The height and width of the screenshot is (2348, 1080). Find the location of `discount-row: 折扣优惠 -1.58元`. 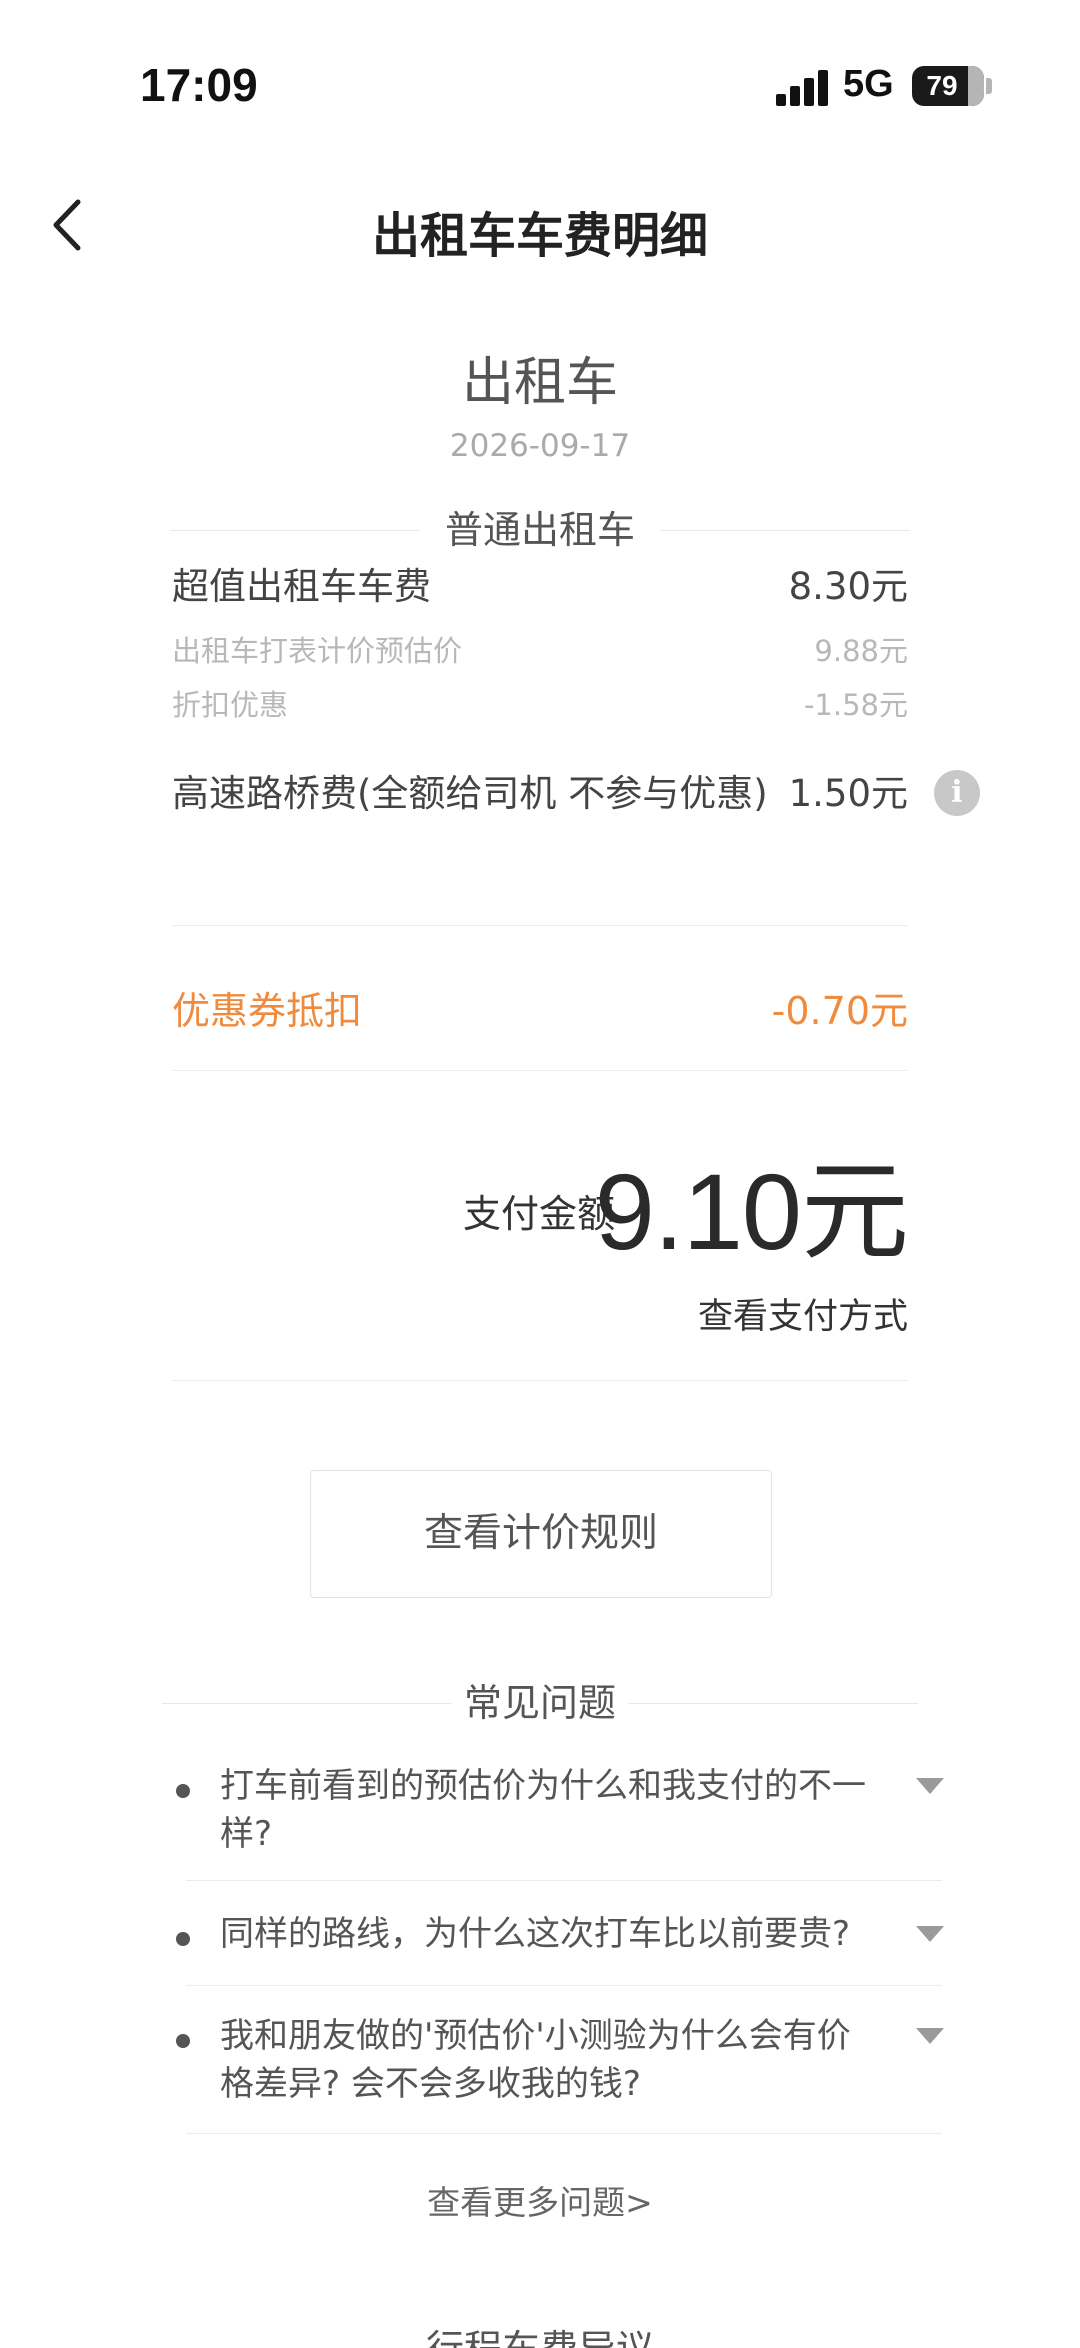

discount-row: 折扣优惠 -1.58元 is located at coordinates (540, 702).